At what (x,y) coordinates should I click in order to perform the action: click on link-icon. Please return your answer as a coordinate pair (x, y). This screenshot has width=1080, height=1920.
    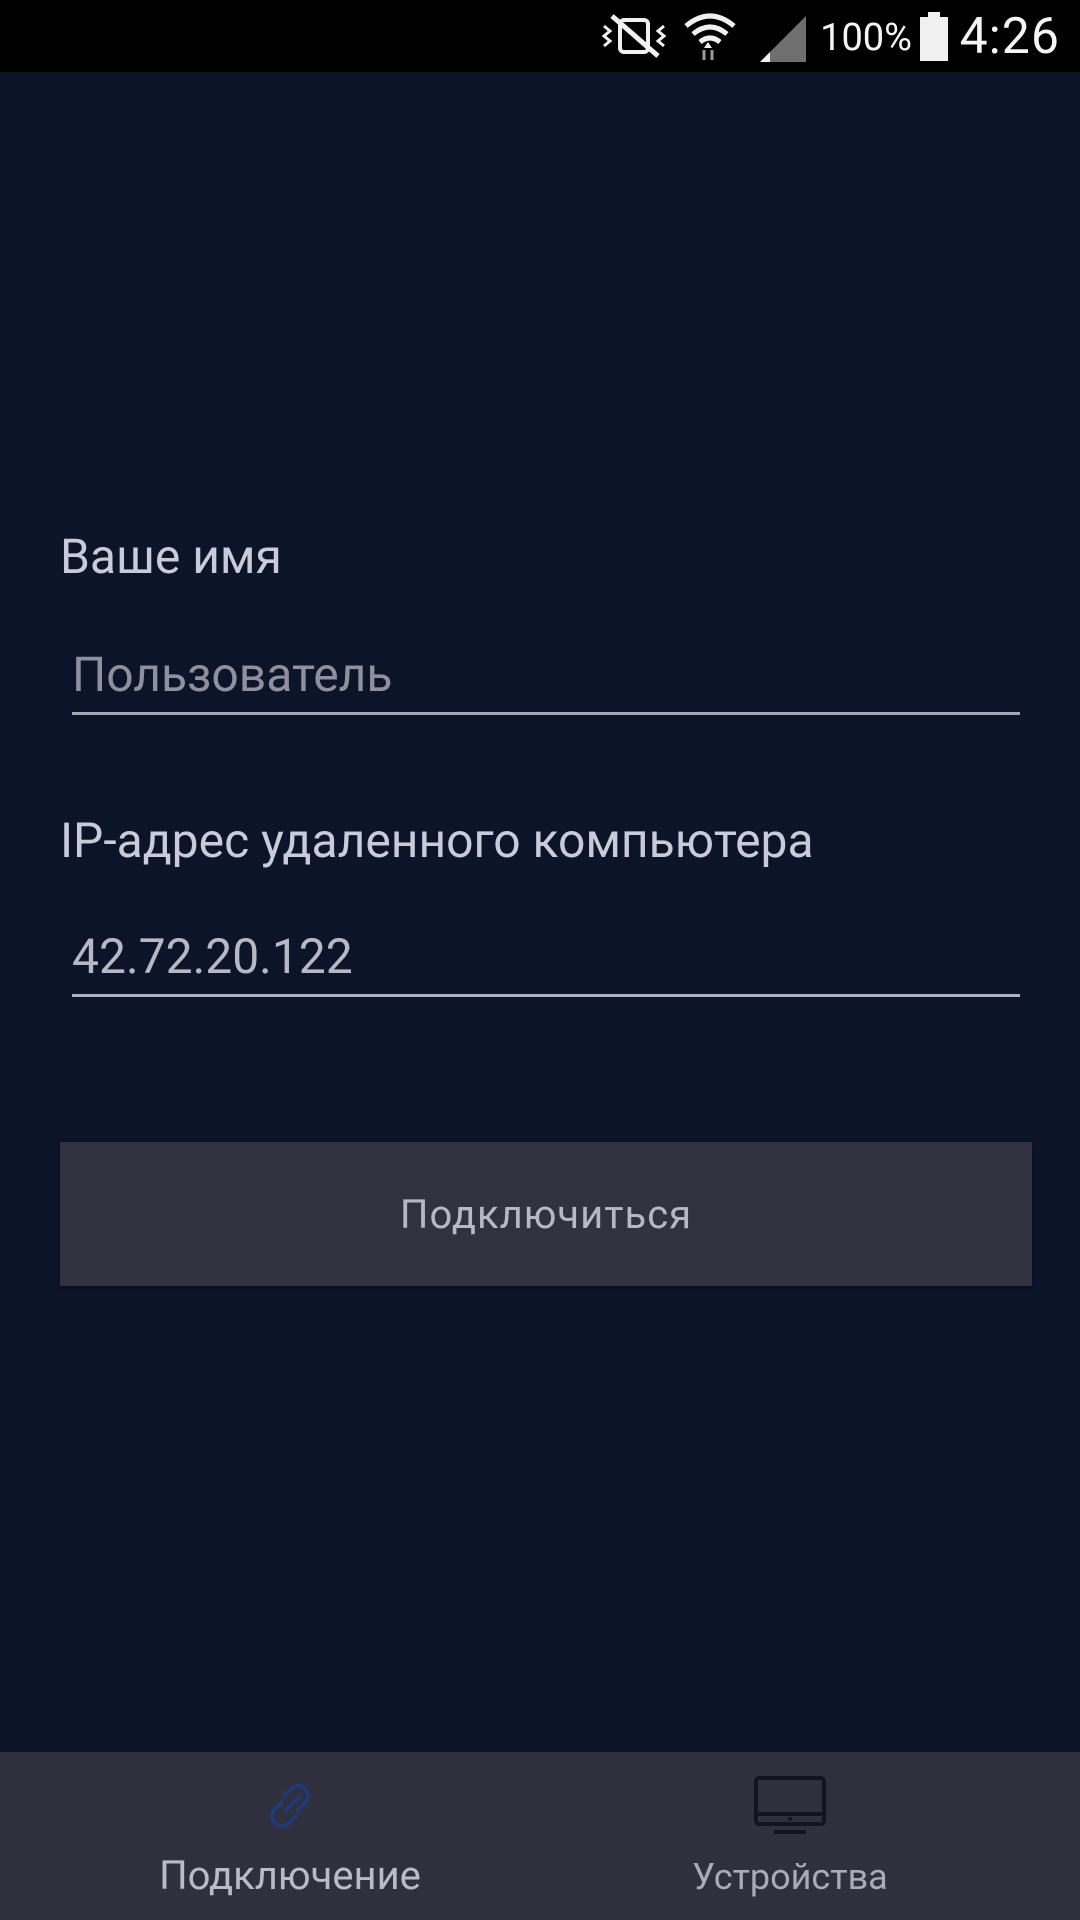
    Looking at the image, I should click on (290, 1808).